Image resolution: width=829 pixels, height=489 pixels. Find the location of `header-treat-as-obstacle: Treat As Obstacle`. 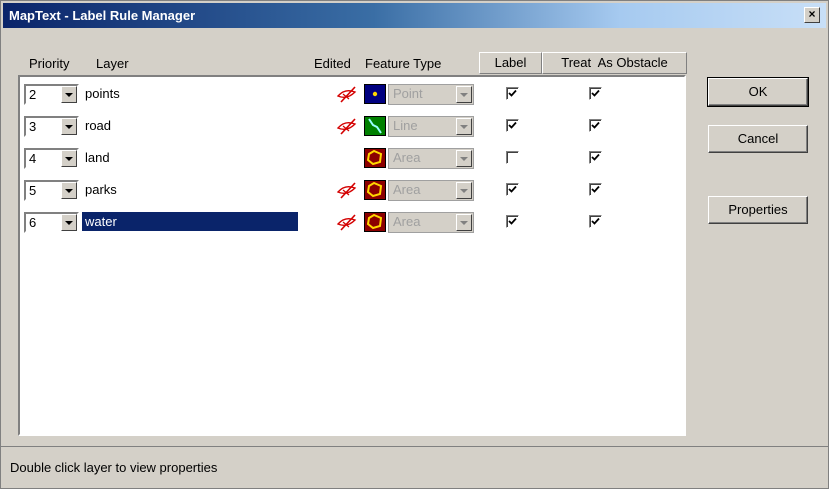

header-treat-as-obstacle: Treat As Obstacle is located at coordinates (614, 63).